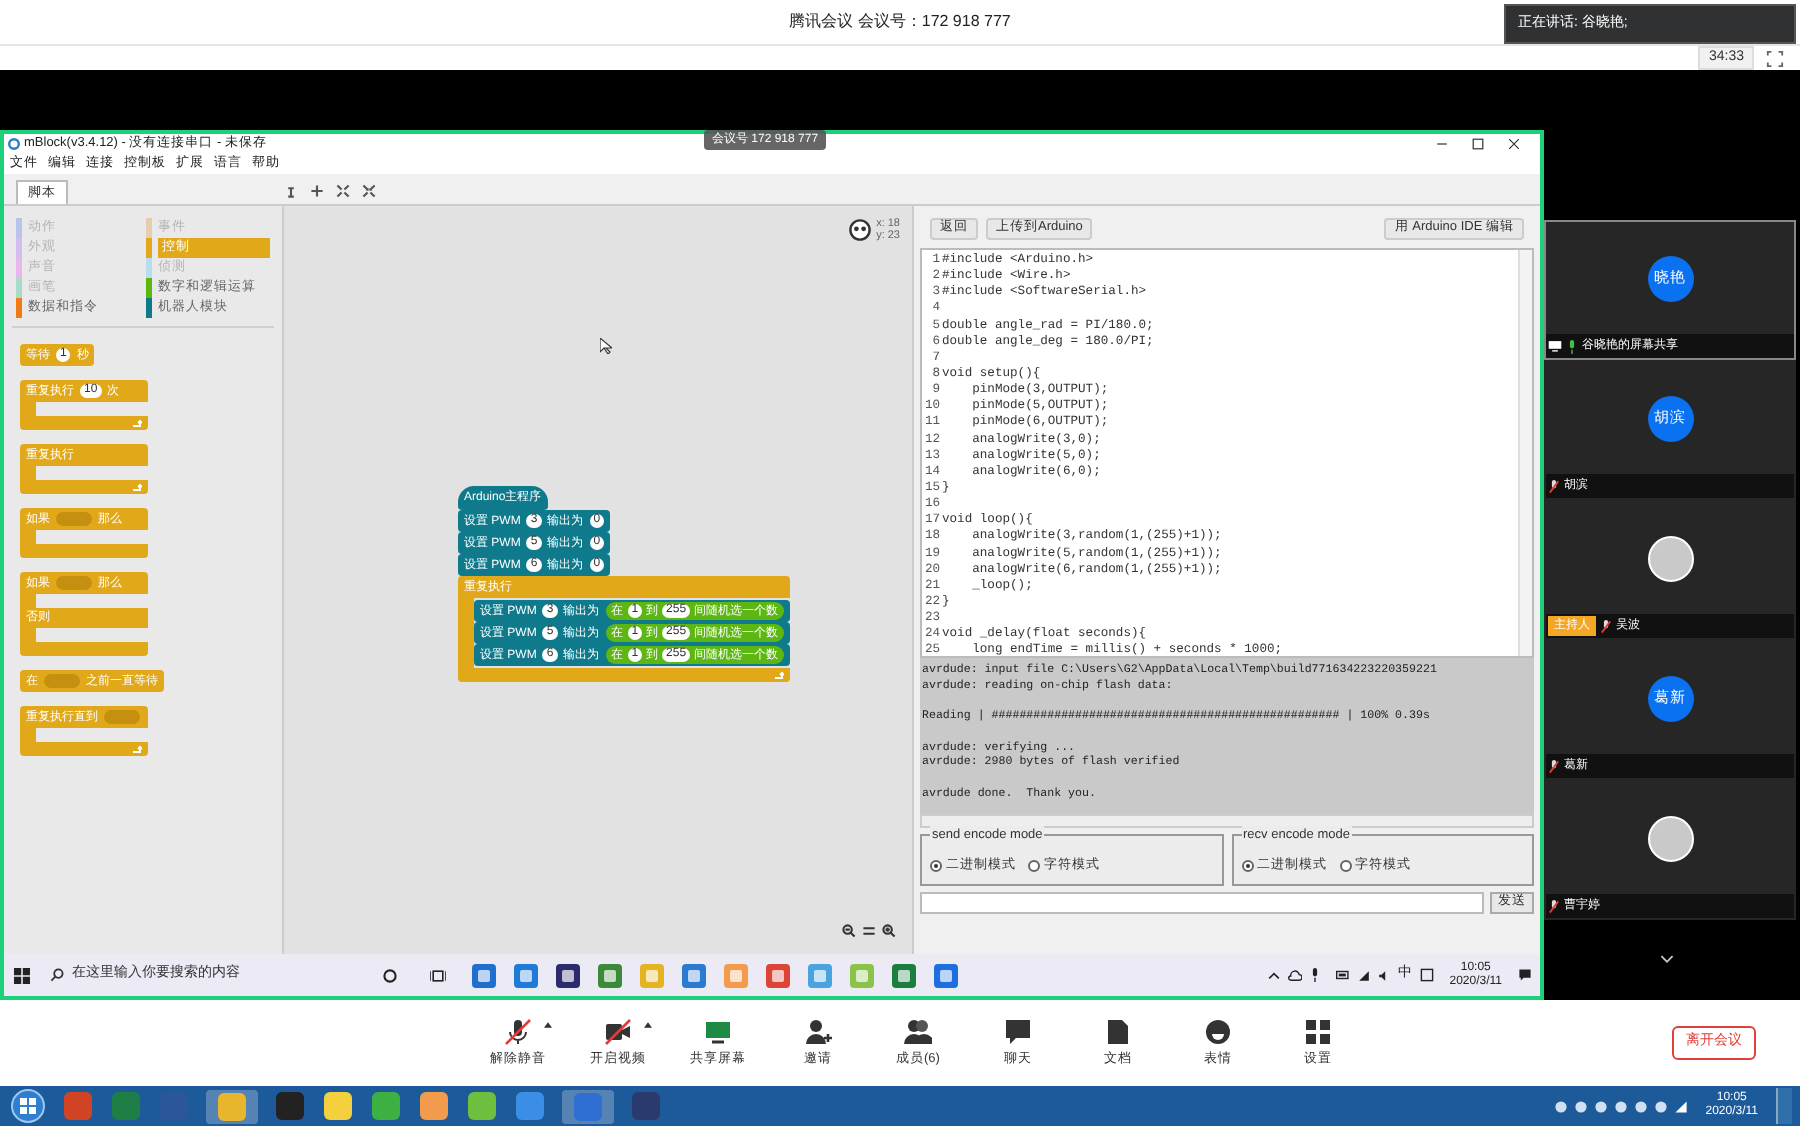 This screenshot has height=1126, width=1800. Describe the element at coordinates (1273, 975) in the screenshot. I see `chevron-up-icon` at that location.